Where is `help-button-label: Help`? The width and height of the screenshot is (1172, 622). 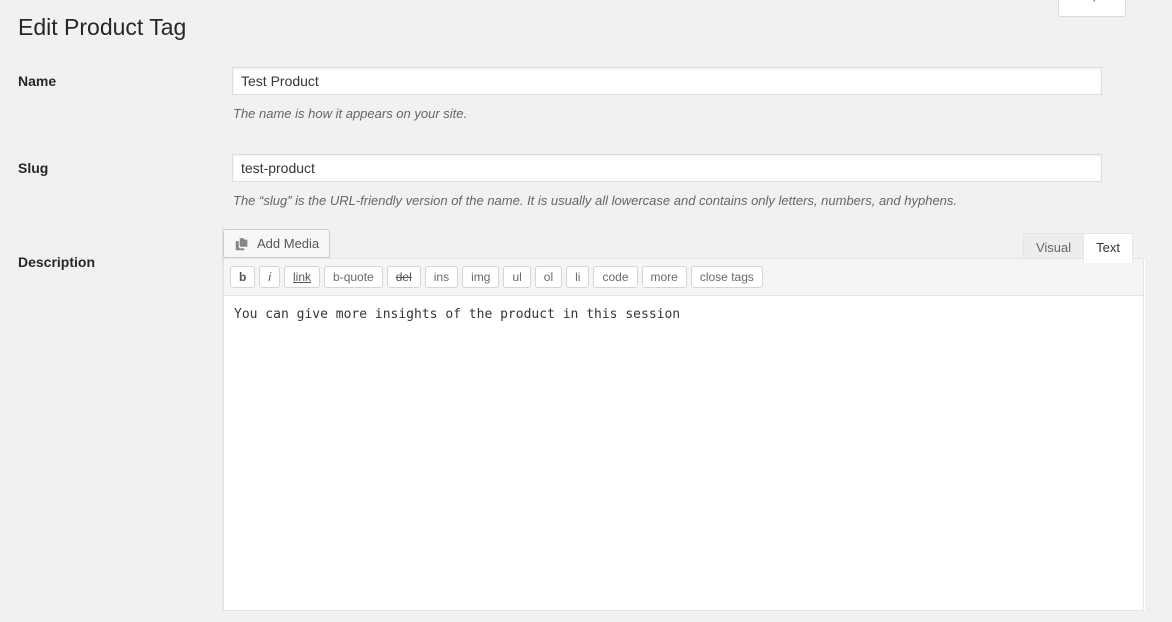
help-button-label: Help is located at coordinates (1086, 1).